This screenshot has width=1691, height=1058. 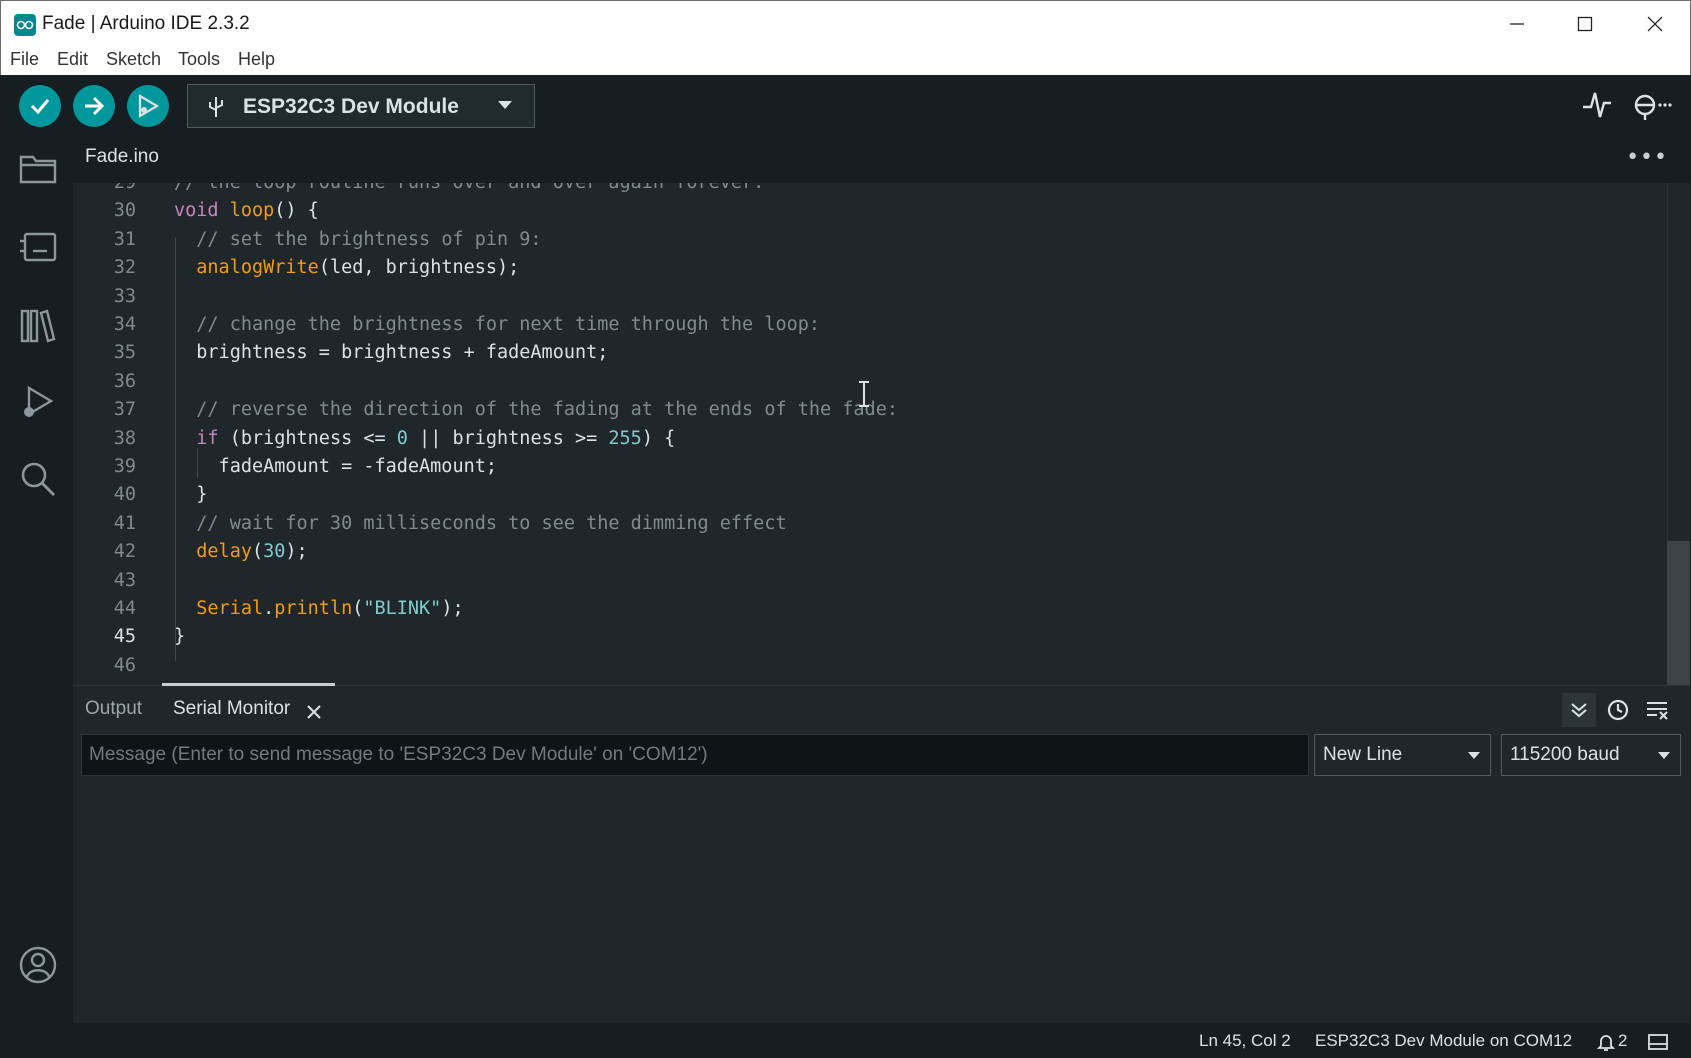 I want to click on menu-help: Help, so click(x=256, y=59).